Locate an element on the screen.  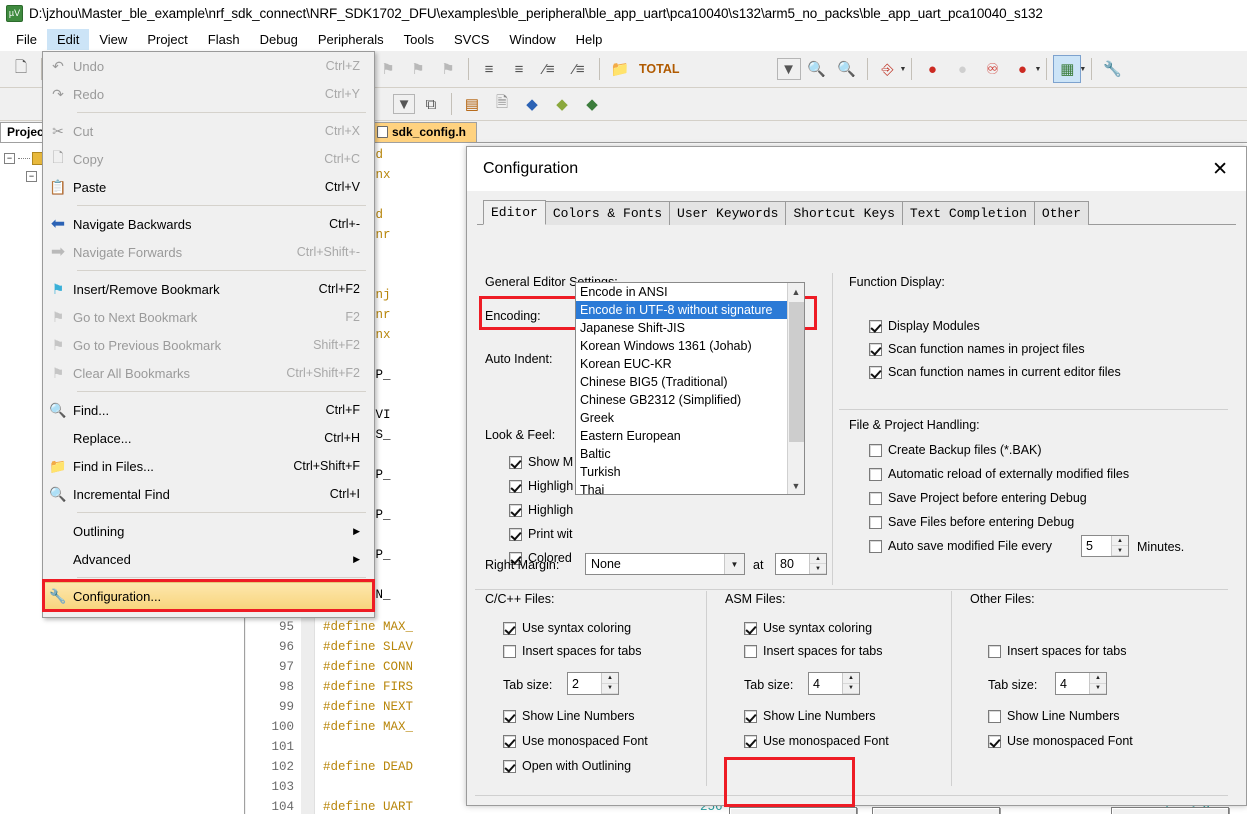
menu-view: View is located at coordinates (113, 39).